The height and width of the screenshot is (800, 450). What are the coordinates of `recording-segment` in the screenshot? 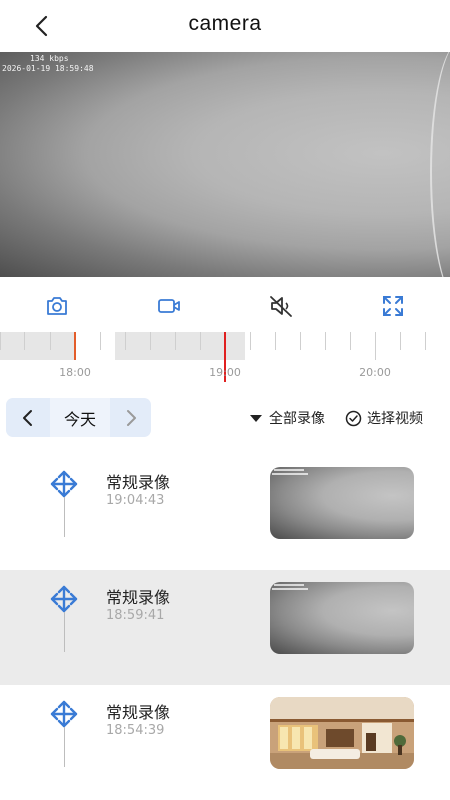 It's located at (37, 346).